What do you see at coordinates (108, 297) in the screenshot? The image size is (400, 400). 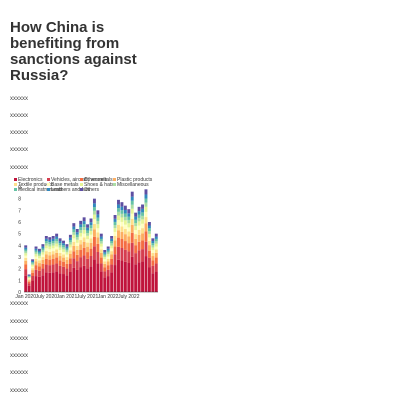 I see `x-tick-label: Jan 2022` at bounding box center [108, 297].